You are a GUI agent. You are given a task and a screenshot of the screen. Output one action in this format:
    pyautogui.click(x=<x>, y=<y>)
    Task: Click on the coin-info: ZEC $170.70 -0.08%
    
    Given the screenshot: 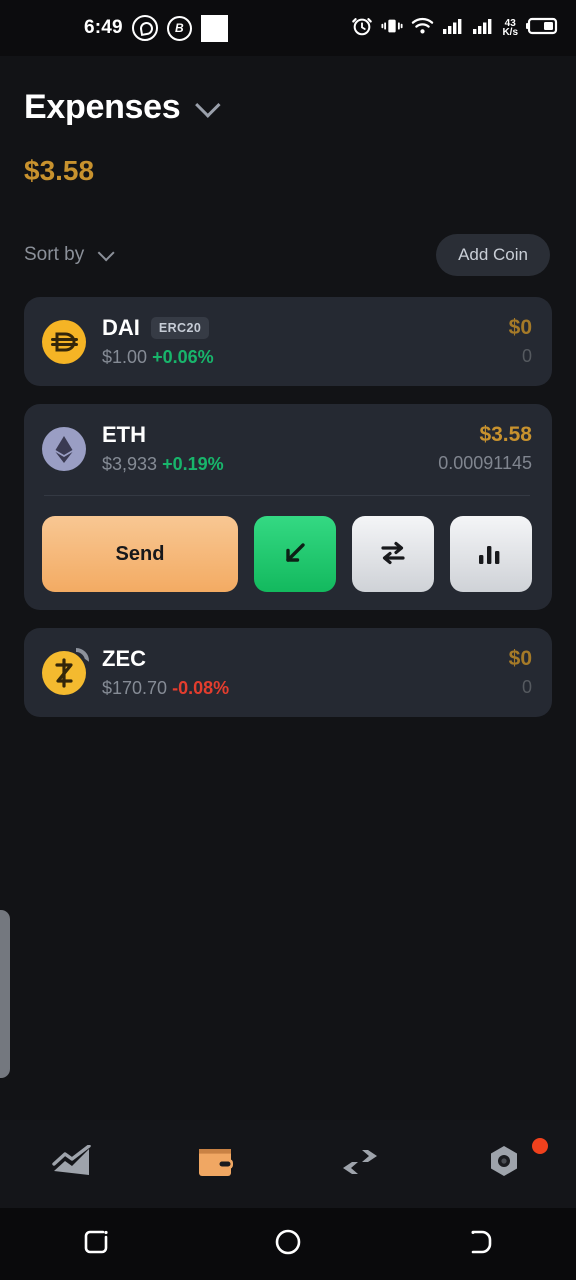 What is the action you would take?
    pyautogui.click(x=300, y=672)
    